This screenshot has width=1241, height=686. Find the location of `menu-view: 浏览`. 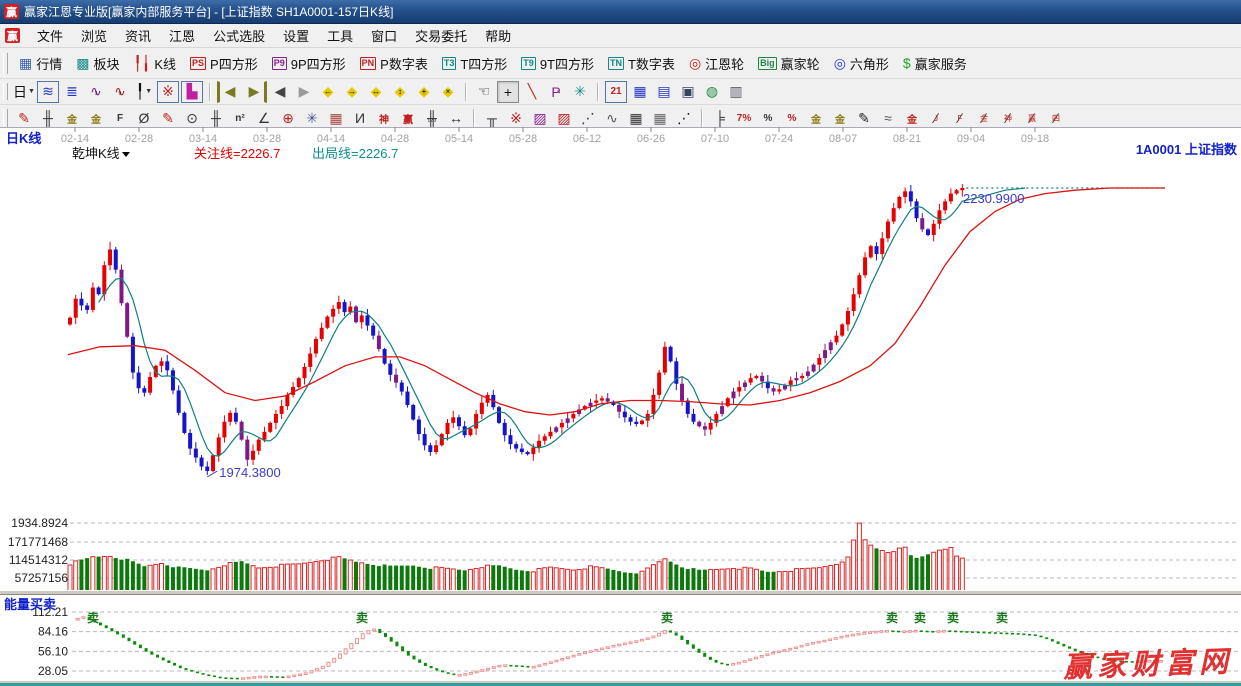

menu-view: 浏览 is located at coordinates (94, 35).